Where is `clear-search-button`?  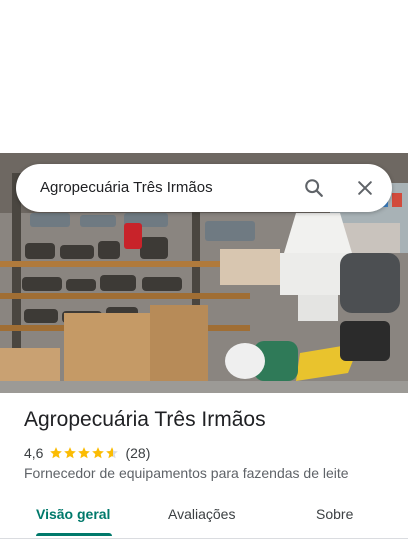 clear-search-button is located at coordinates (365, 188).